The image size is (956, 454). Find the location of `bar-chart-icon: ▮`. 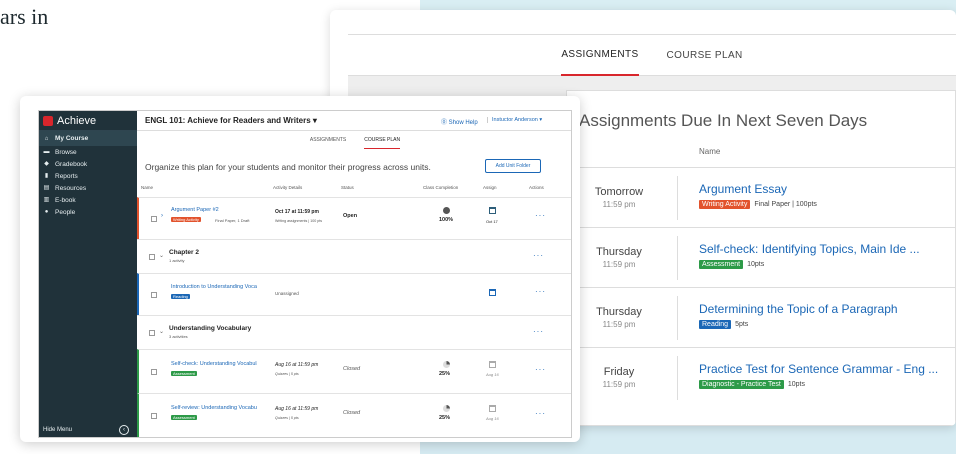

bar-chart-icon: ▮ is located at coordinates (46, 176).